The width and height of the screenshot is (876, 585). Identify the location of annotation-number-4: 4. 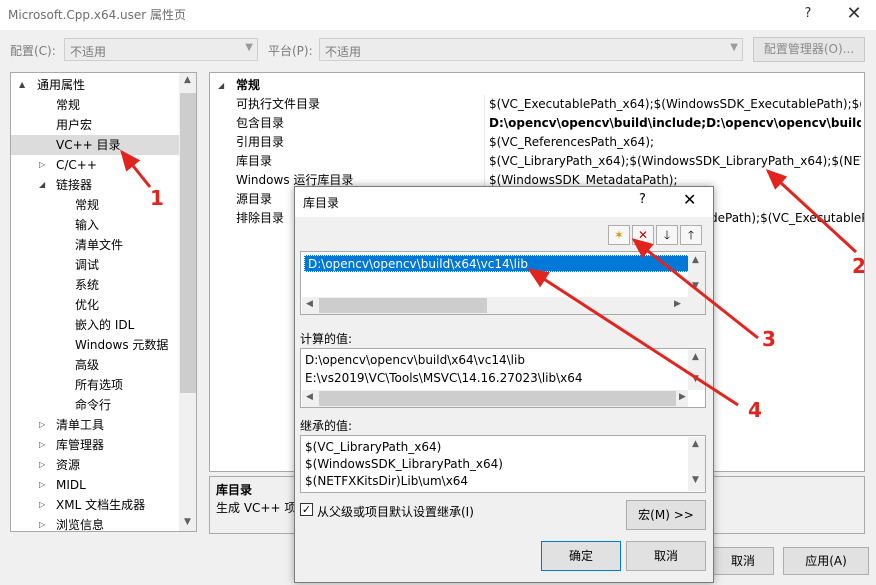
(755, 410).